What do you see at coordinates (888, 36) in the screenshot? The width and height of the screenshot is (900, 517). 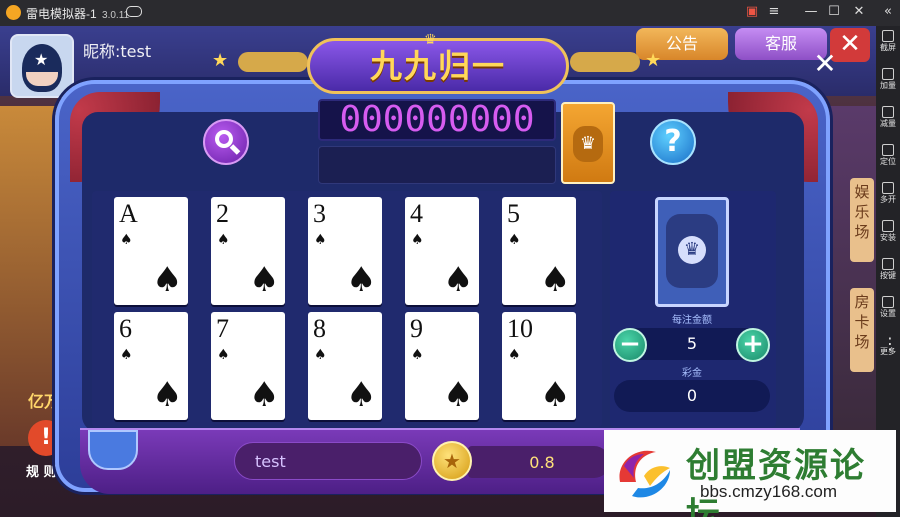 I see `screenshot-icon` at bounding box center [888, 36].